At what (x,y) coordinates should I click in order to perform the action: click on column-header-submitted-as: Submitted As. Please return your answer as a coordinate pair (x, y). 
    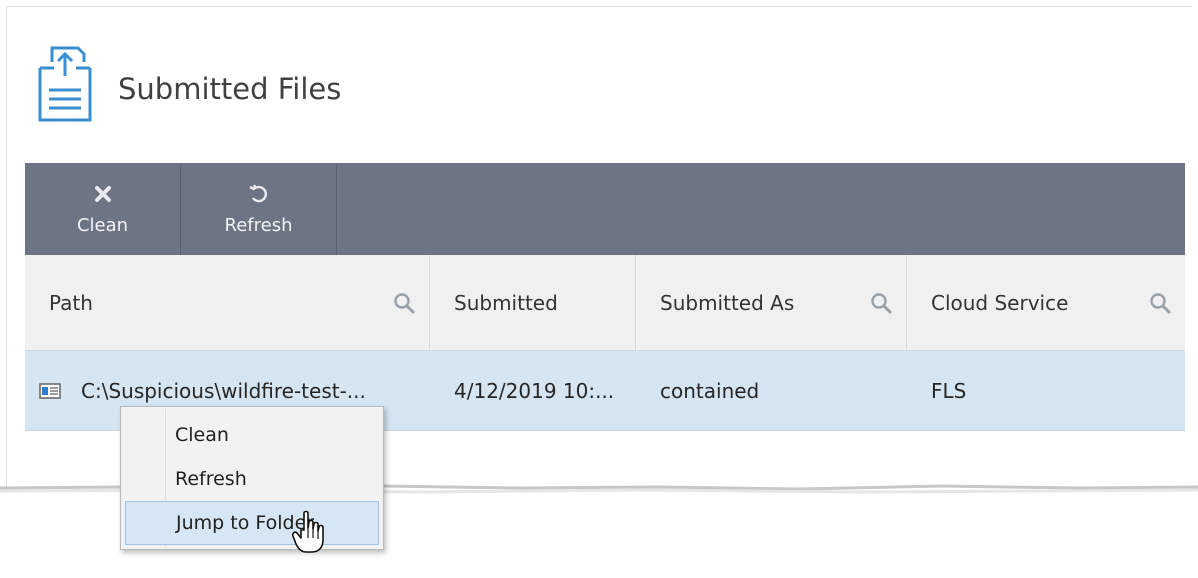
    Looking at the image, I should click on (771, 303).